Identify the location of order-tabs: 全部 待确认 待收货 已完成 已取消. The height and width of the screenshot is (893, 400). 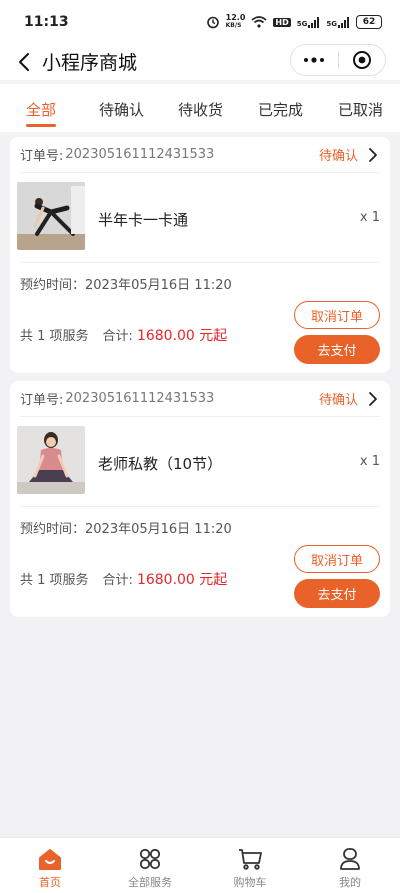
(200, 108).